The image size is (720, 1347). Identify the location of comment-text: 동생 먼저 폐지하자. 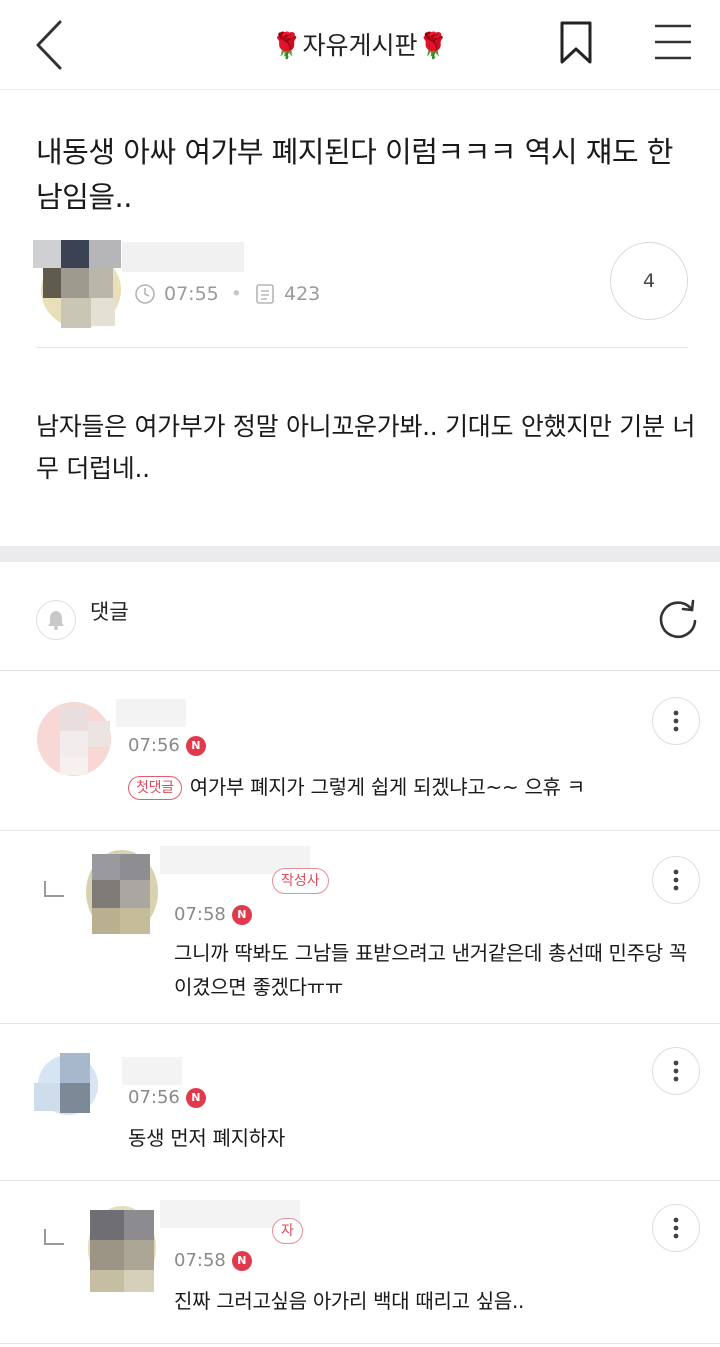
(206, 1138).